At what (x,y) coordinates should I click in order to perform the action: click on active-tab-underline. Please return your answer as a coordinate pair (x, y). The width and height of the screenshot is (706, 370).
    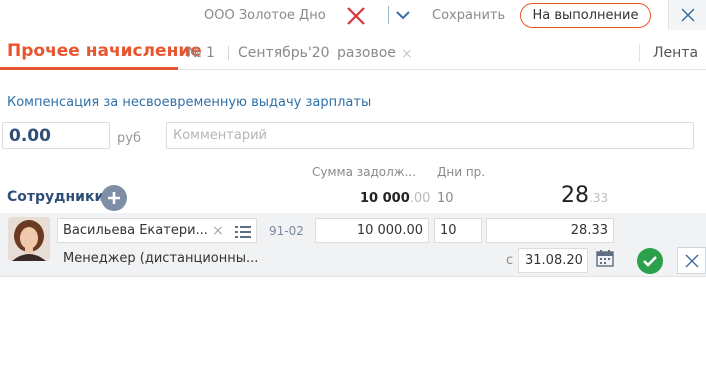
    Looking at the image, I should click on (89, 68).